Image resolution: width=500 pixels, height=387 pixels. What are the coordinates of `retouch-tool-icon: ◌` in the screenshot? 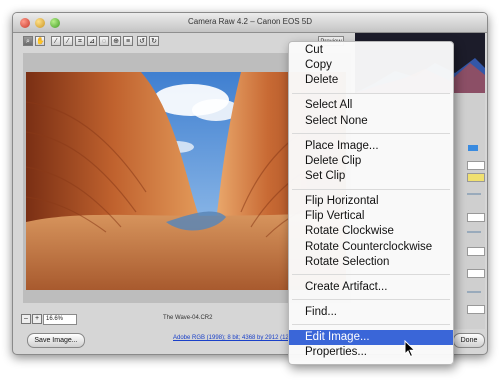 It's located at (104, 41).